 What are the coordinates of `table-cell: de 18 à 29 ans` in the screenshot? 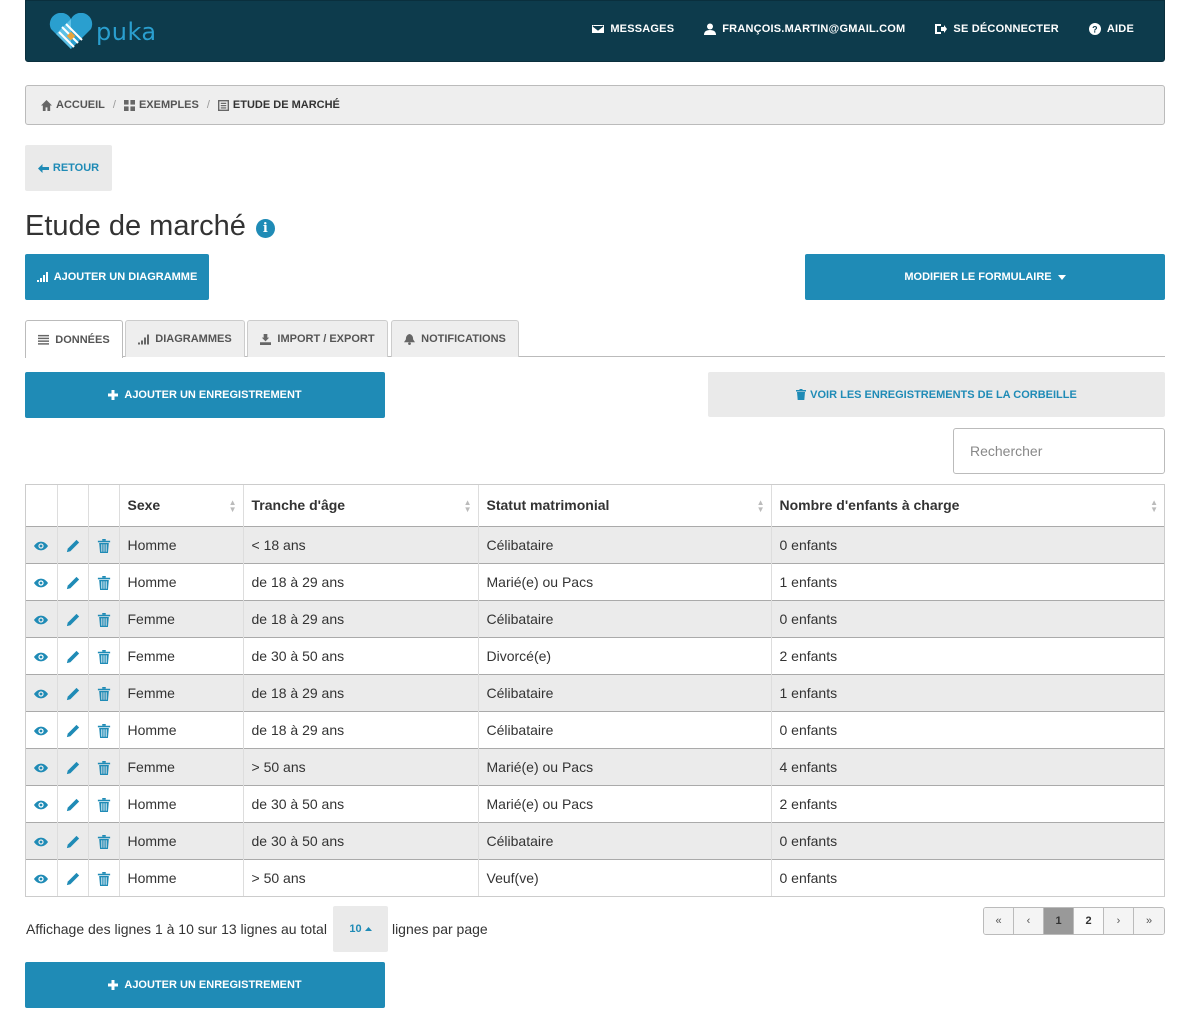 It's located at (361, 729).